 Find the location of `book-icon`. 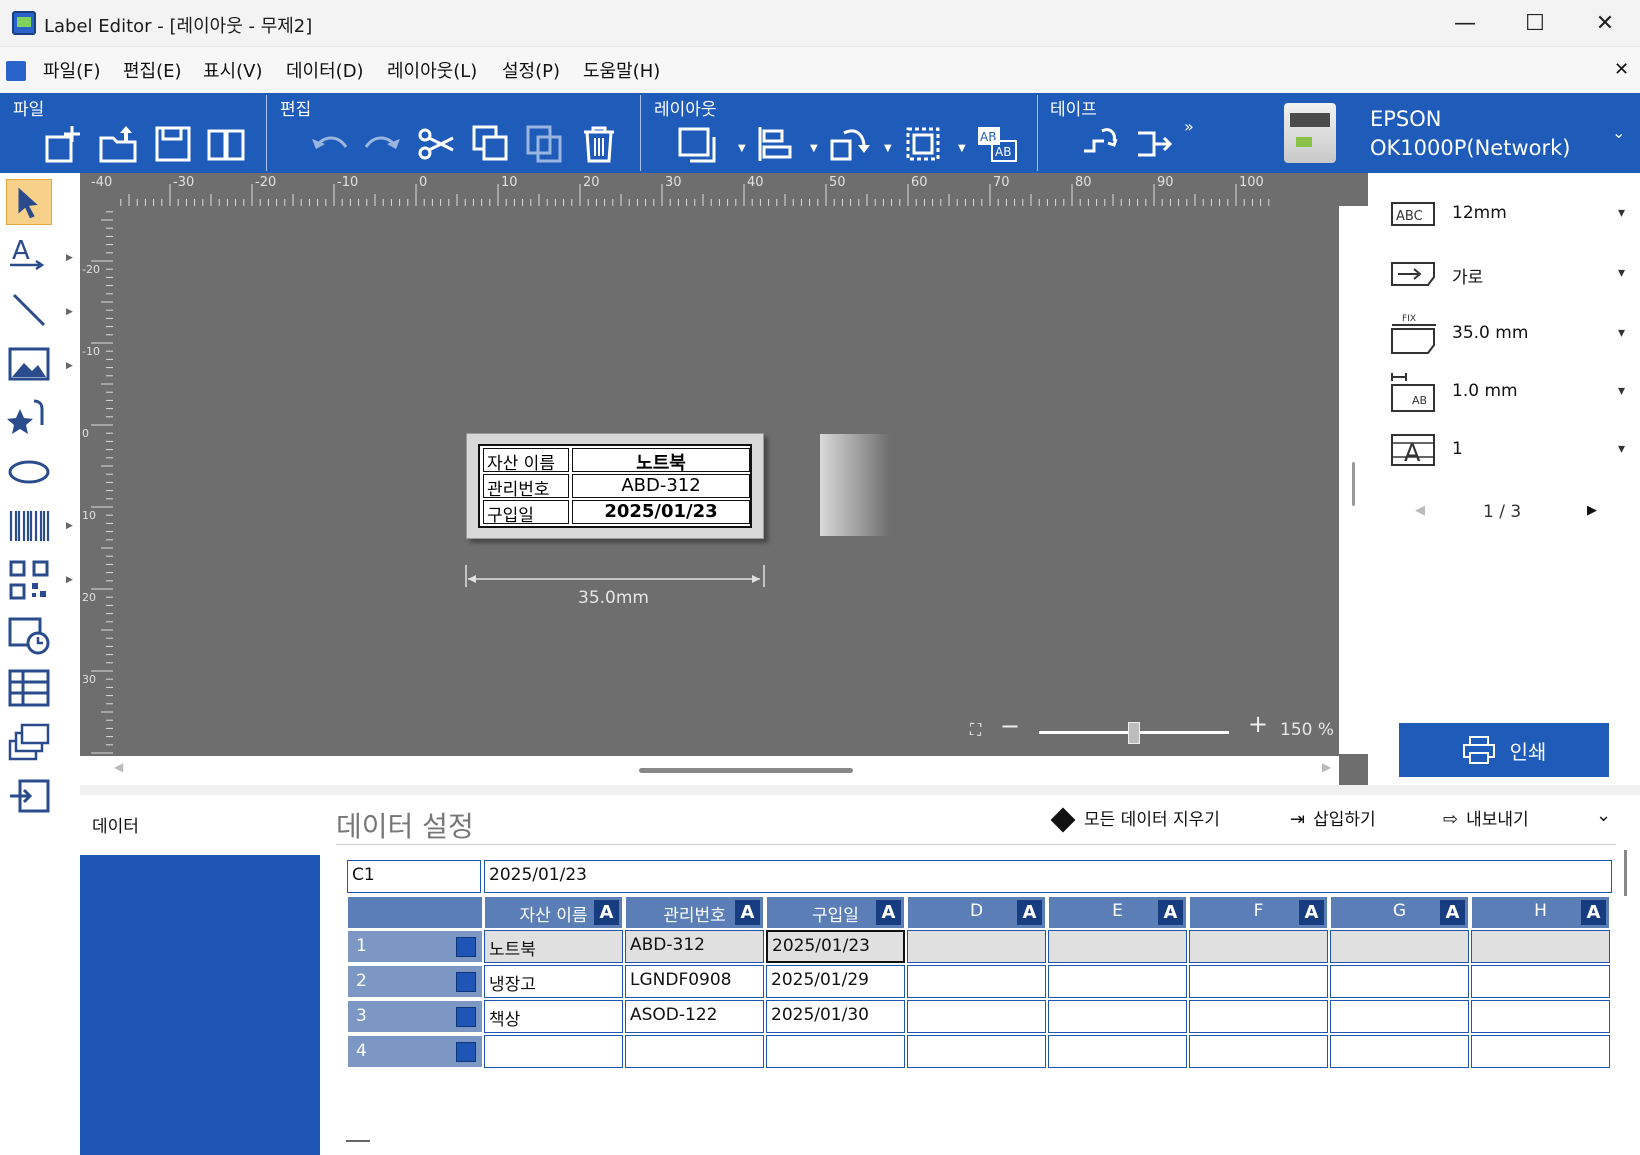

book-icon is located at coordinates (227, 144).